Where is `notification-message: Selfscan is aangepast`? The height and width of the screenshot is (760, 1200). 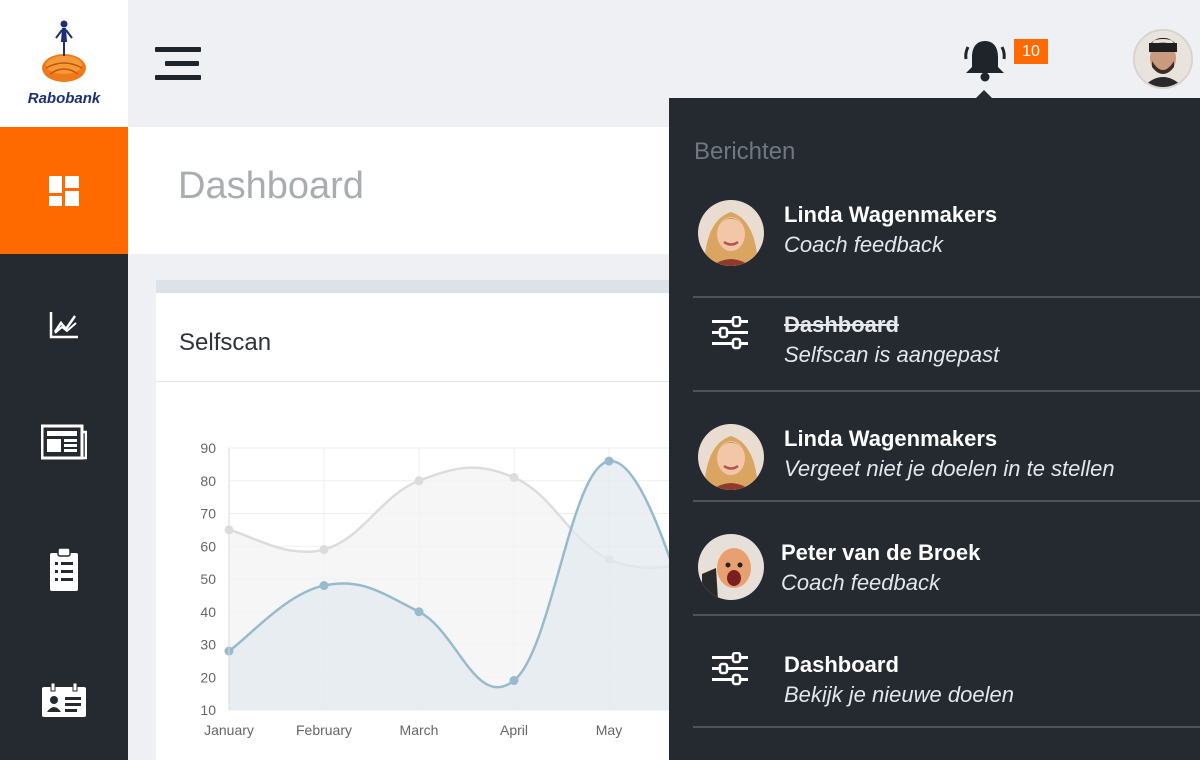 notification-message: Selfscan is aangepast is located at coordinates (892, 354).